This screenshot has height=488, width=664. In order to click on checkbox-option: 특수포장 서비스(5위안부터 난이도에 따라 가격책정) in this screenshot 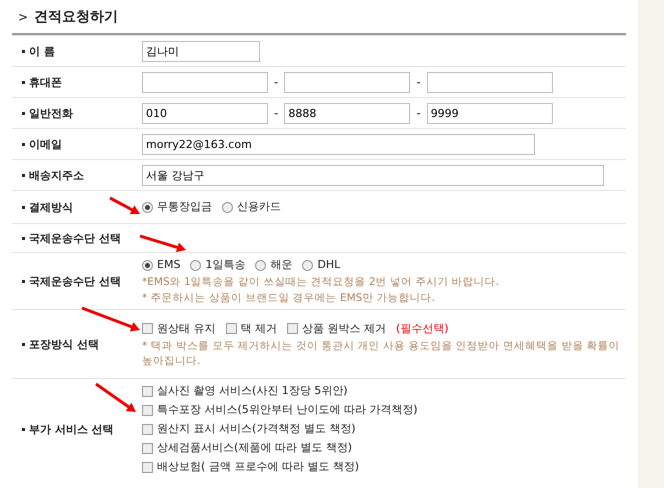, I will do `click(382, 410)`.